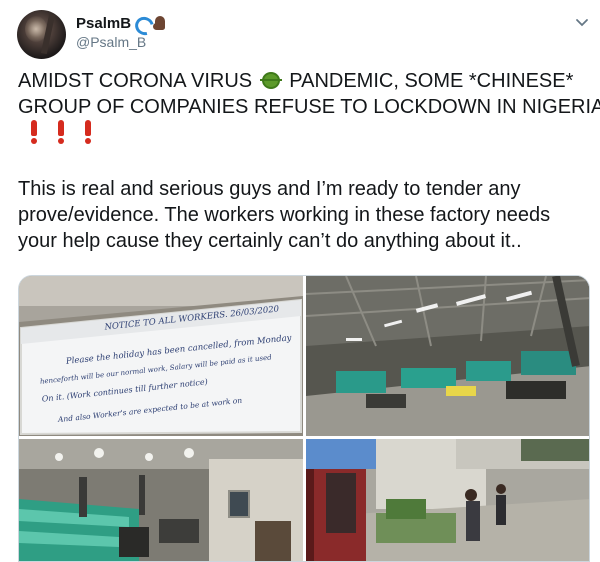 This screenshot has height=562, width=600. What do you see at coordinates (161, 500) in the screenshot?
I see `photo-production-line` at bounding box center [161, 500].